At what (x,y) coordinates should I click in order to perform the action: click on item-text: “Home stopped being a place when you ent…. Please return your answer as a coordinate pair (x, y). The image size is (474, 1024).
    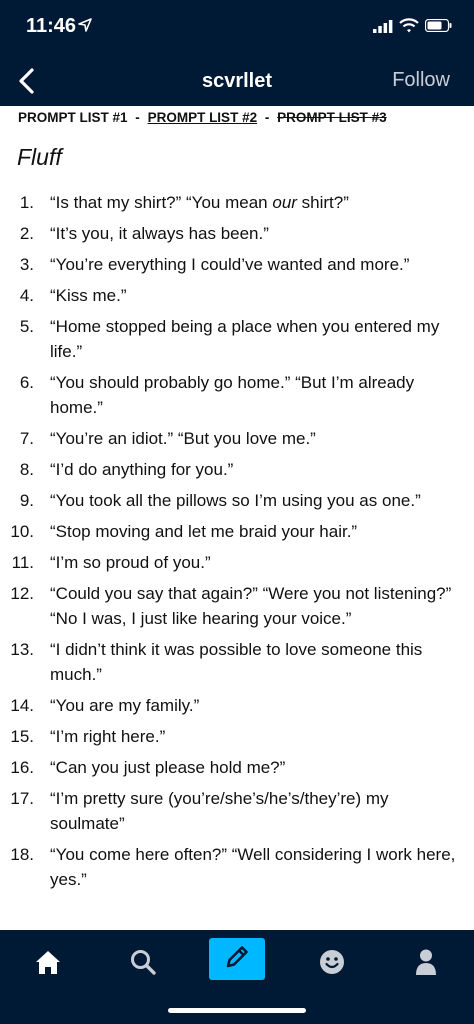
    Looking at the image, I should click on (245, 339).